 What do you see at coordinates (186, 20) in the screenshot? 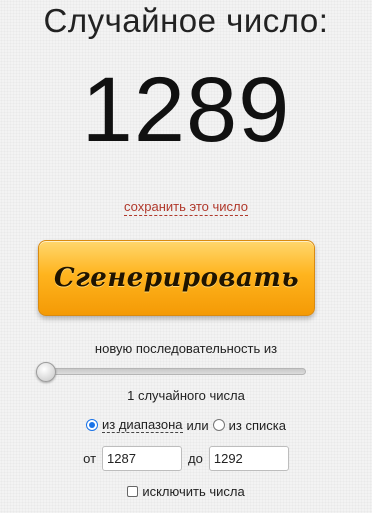
I see `page-title: Случайное число:` at bounding box center [186, 20].